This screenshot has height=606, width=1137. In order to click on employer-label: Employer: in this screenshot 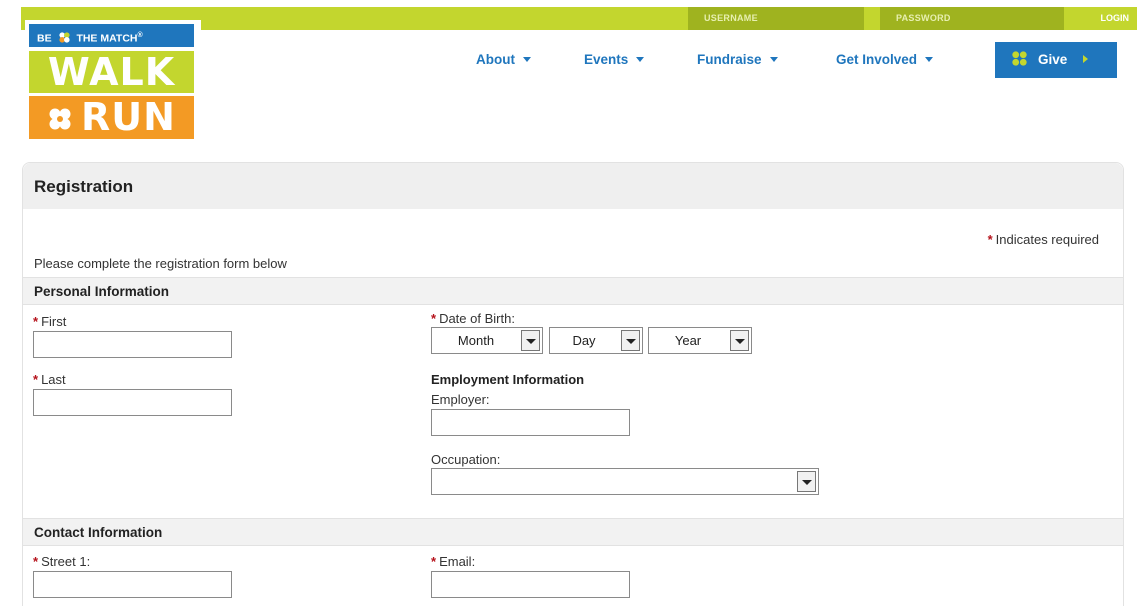, I will do `click(460, 399)`.